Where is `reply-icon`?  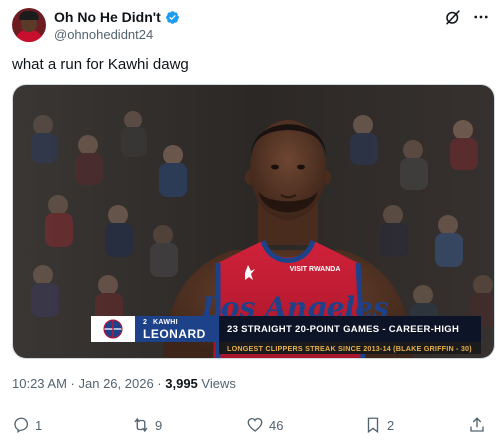
reply-icon is located at coordinates (21, 425).